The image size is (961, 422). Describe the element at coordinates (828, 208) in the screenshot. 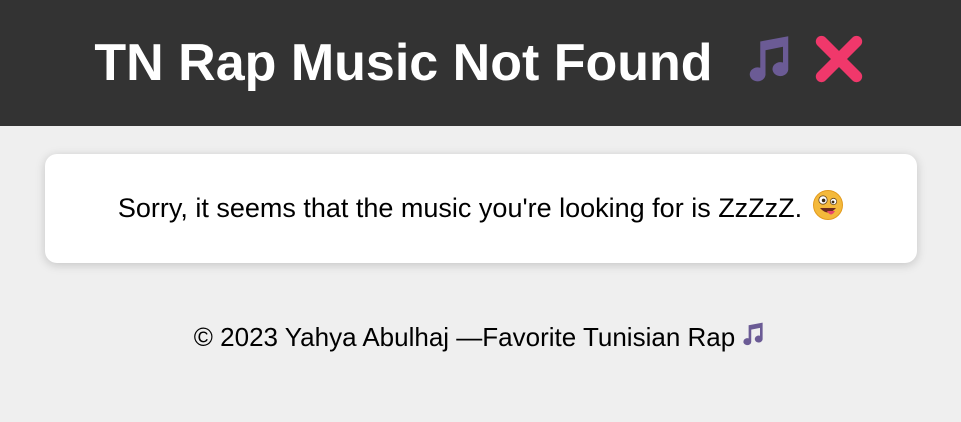

I see `zany-face-icon` at that location.